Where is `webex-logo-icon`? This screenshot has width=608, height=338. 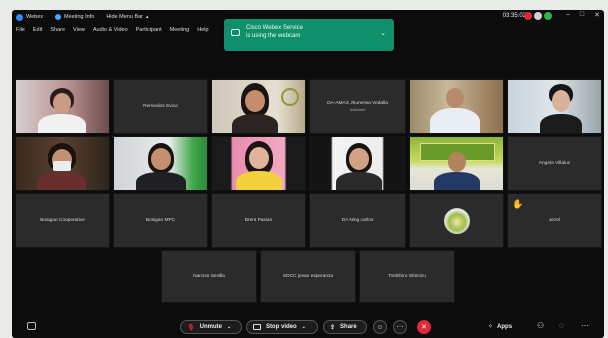
webex-logo-icon is located at coordinates (19, 17).